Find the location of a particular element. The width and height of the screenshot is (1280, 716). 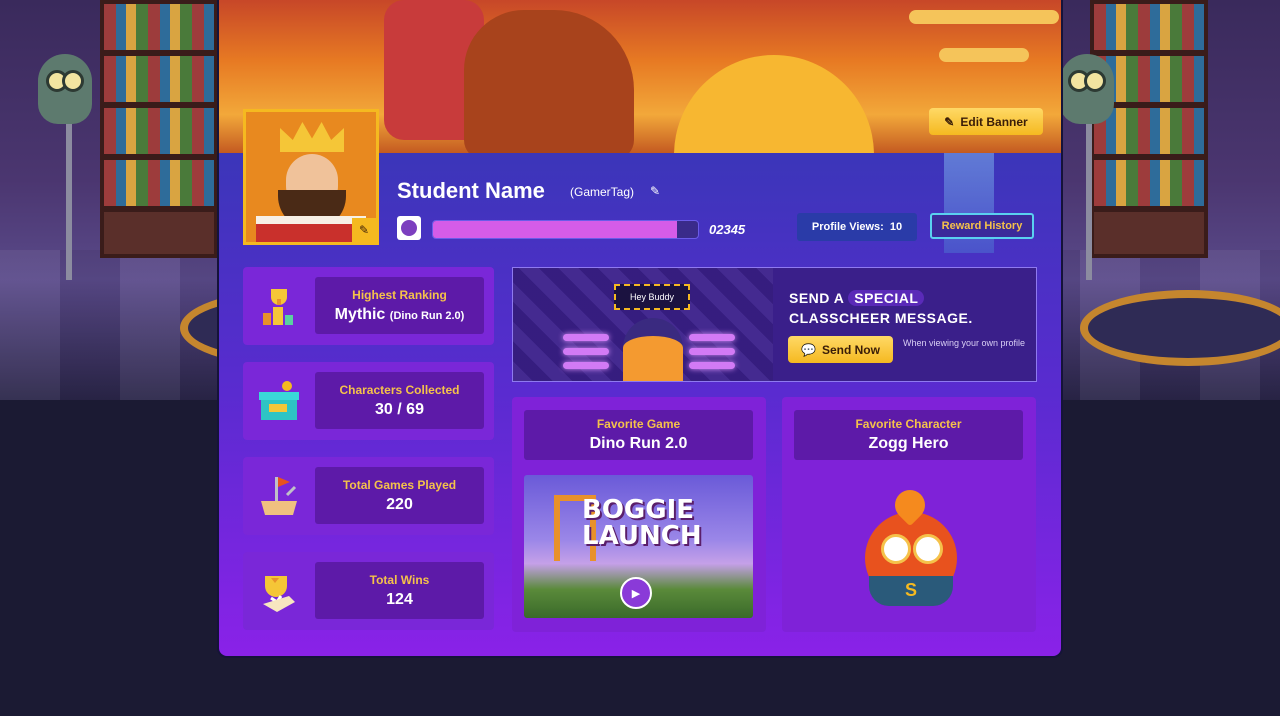

stat-content: Total Wins 124 is located at coordinates (399, 590).